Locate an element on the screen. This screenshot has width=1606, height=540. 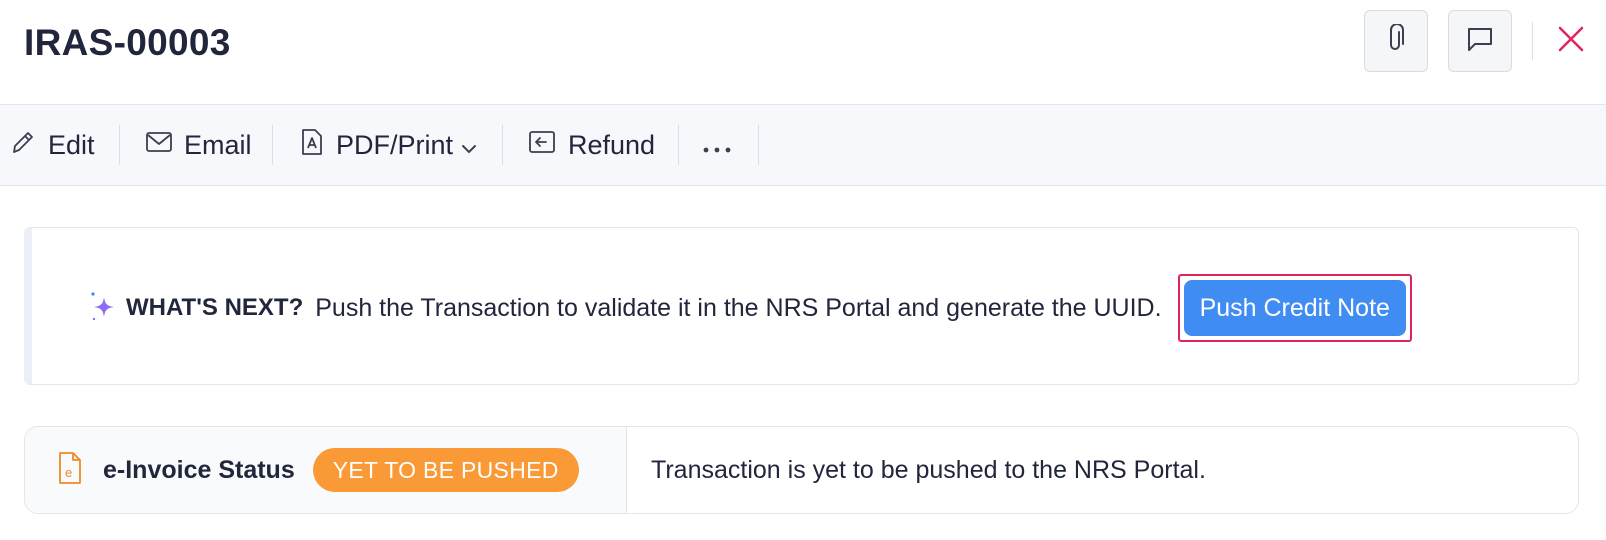
edit-button: Edit is located at coordinates (52, 145).